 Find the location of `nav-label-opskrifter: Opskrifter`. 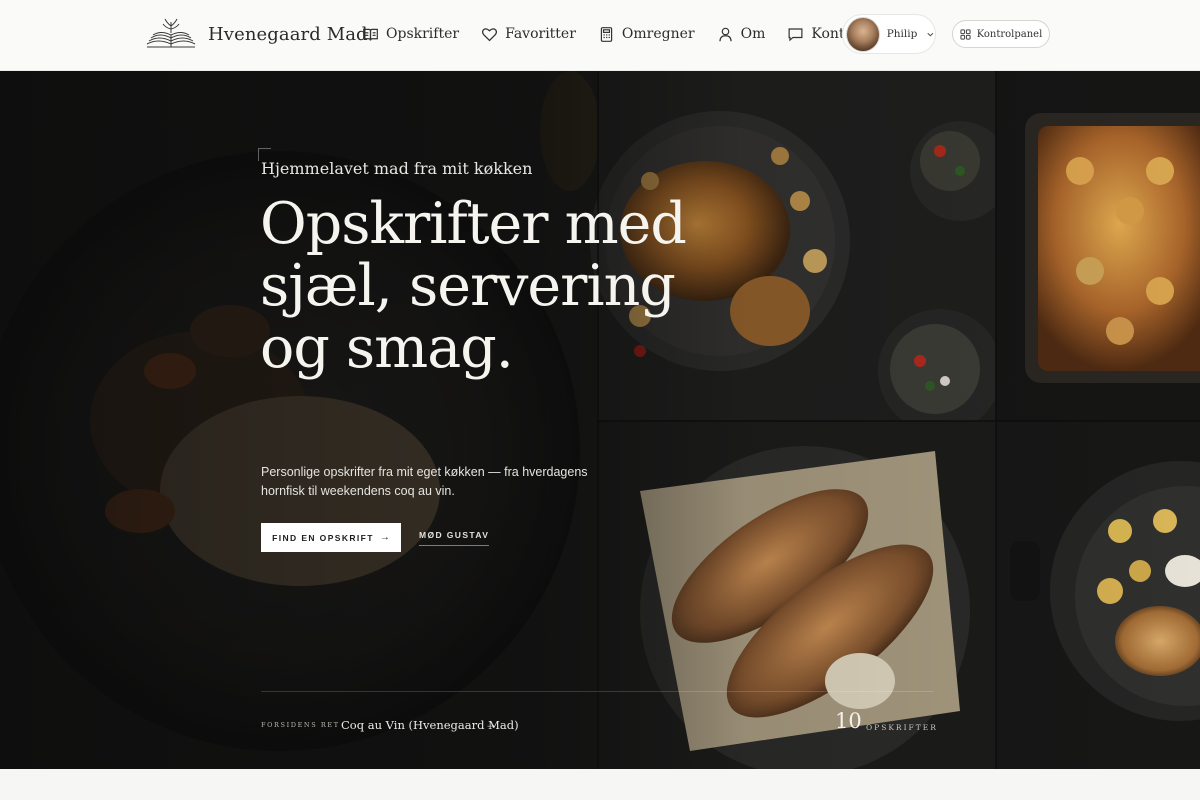

nav-label-opskrifter: Opskrifter is located at coordinates (423, 34).